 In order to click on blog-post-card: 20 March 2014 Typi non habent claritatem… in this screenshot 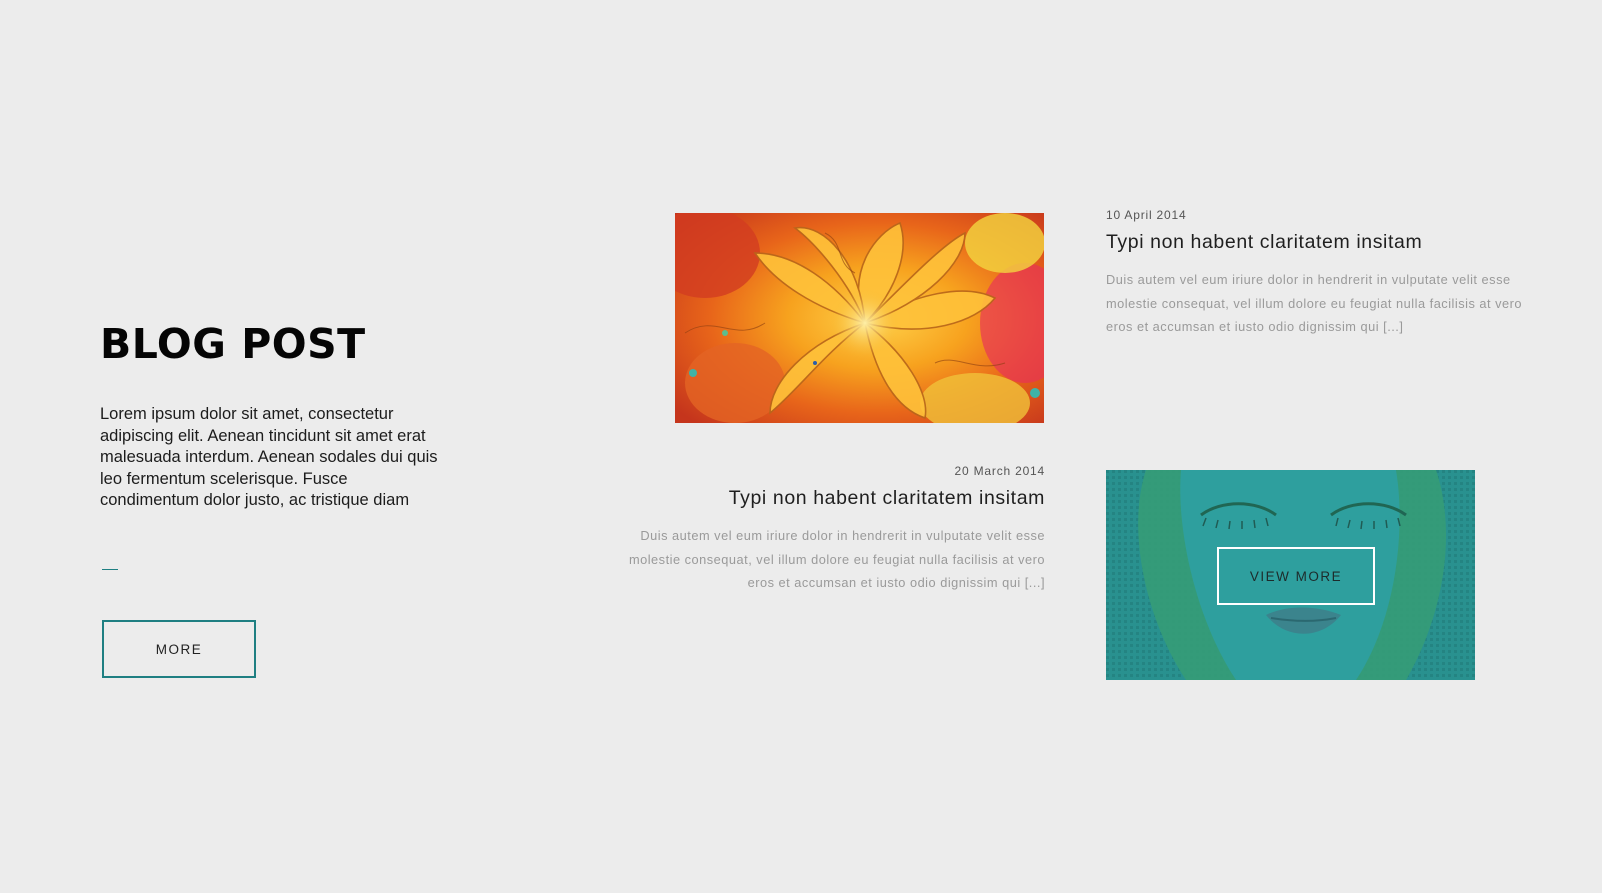, I will do `click(832, 529)`.